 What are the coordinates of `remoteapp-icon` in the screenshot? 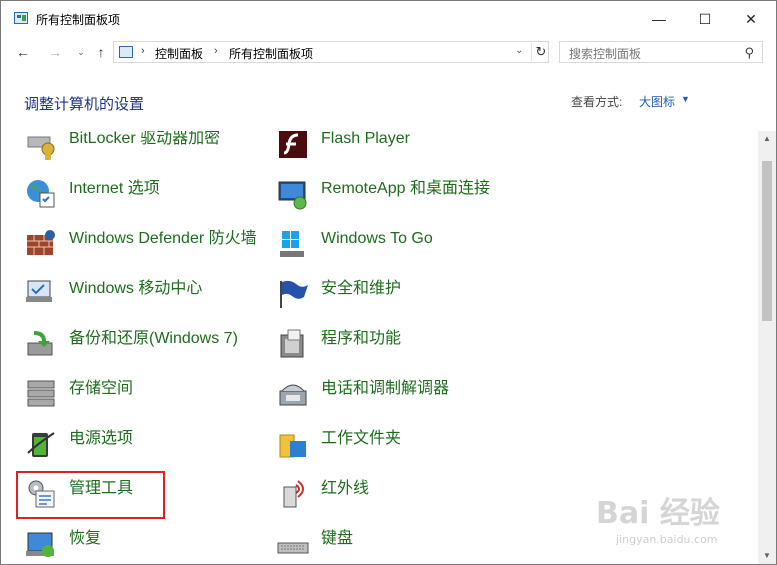 It's located at (292, 195).